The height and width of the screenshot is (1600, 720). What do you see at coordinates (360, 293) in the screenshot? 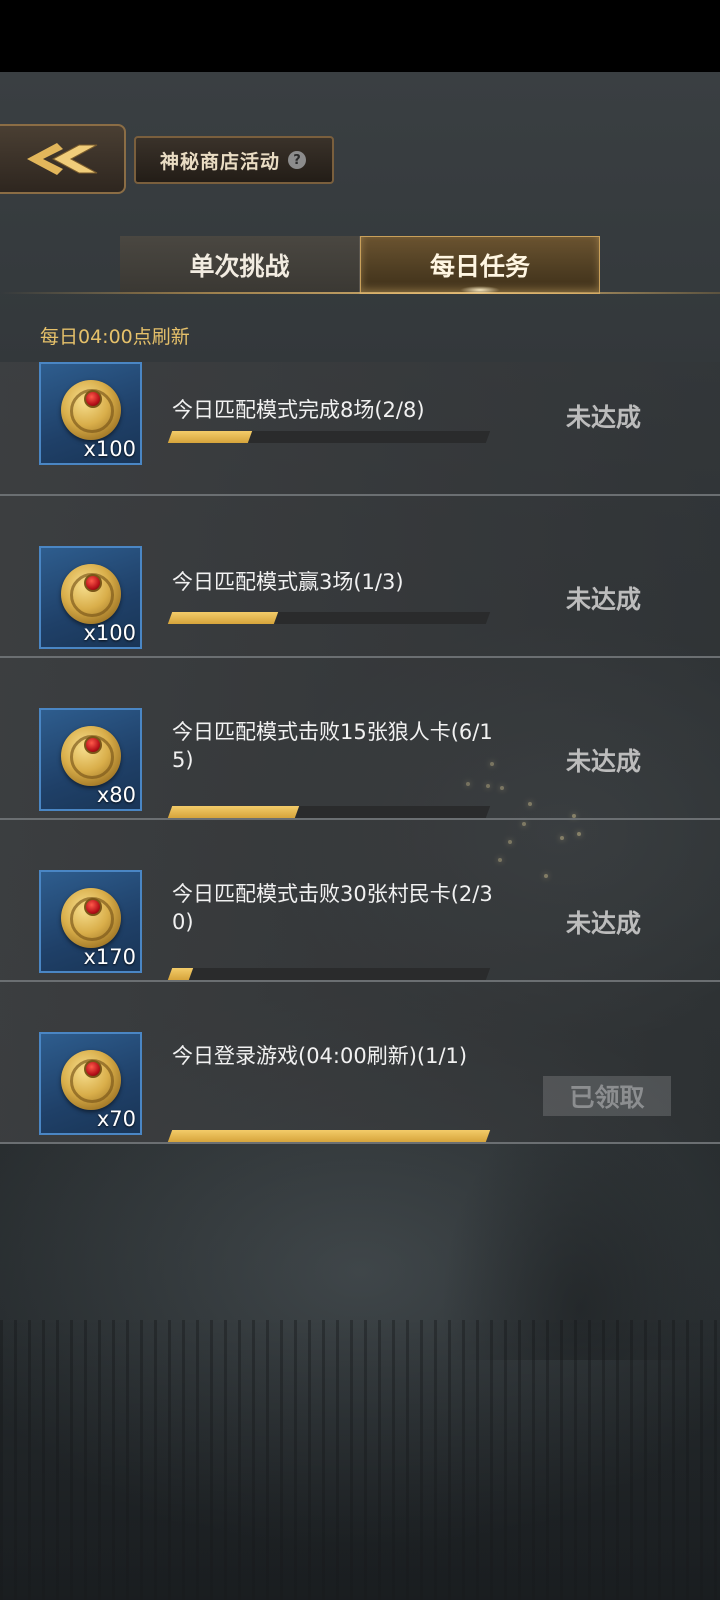
I see `tab-underline` at bounding box center [360, 293].